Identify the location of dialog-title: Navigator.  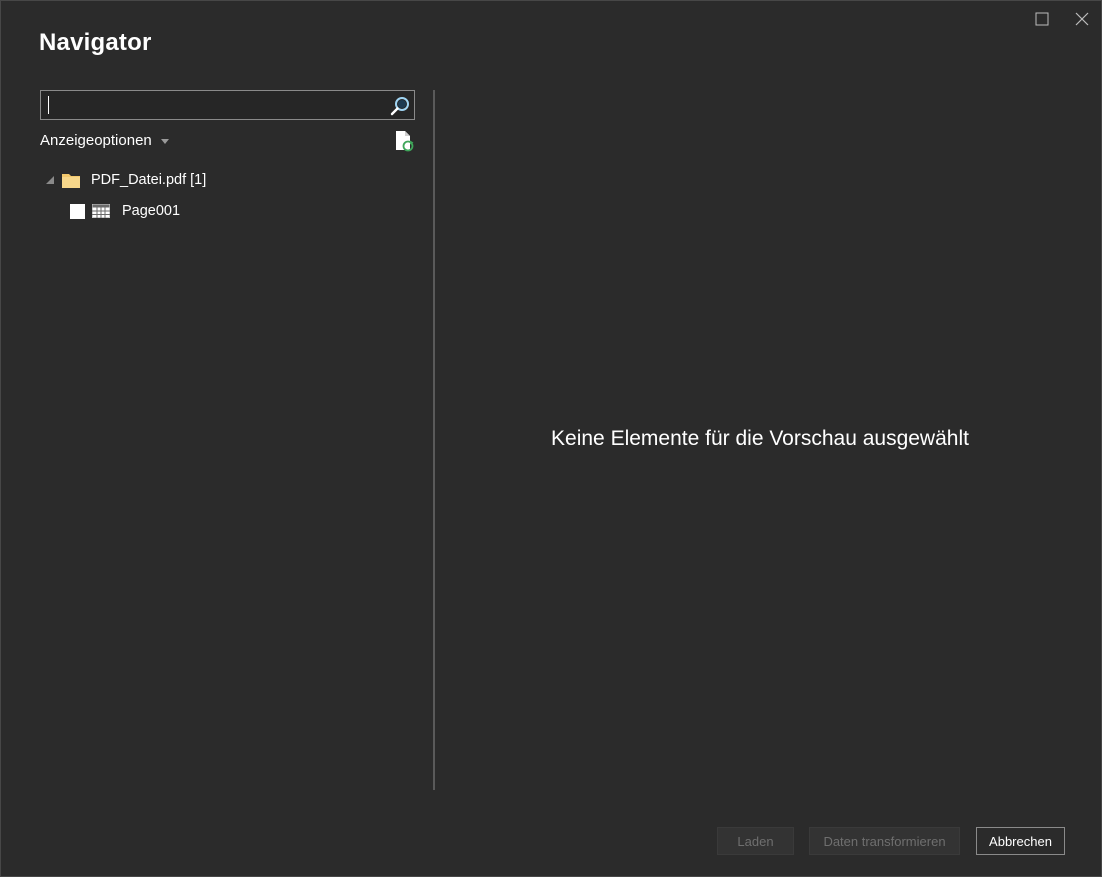
(95, 42).